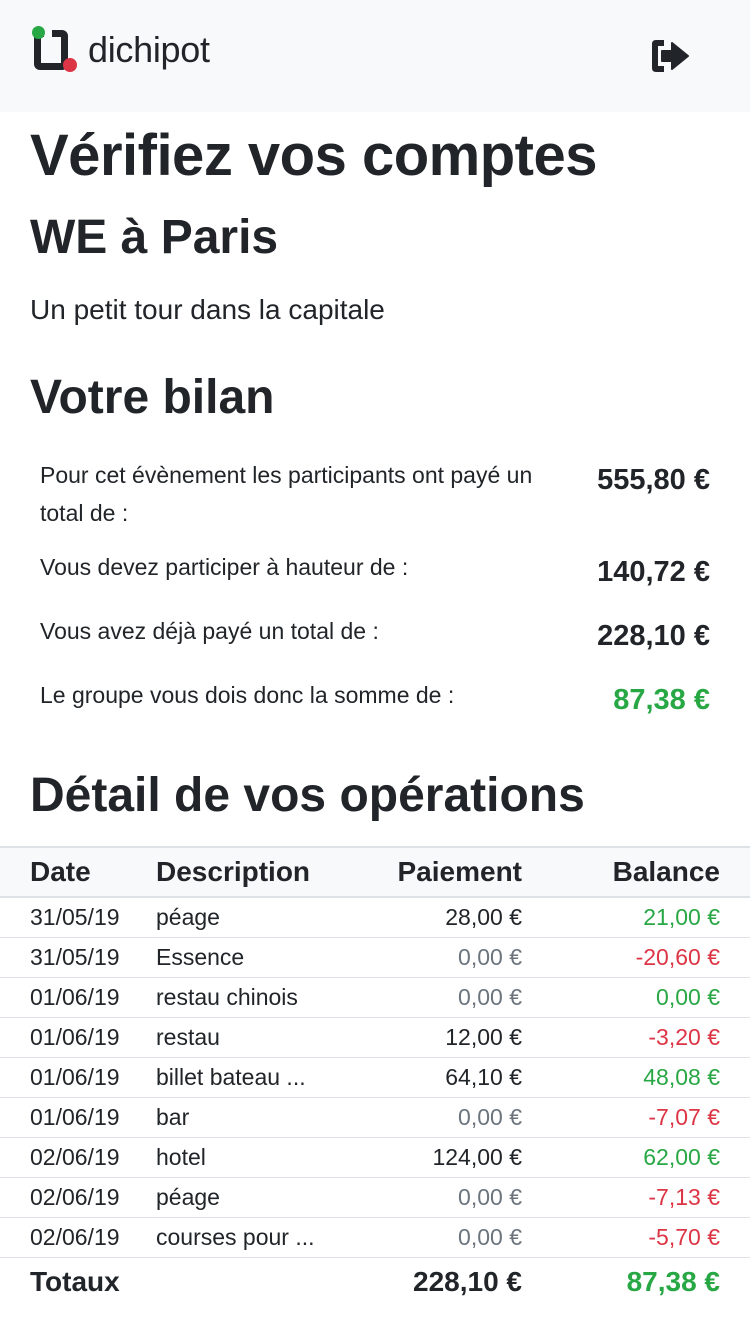 This screenshot has height=1334, width=750. Describe the element at coordinates (673, 1282) in the screenshot. I see `totals-balance: 87,38 €` at that location.